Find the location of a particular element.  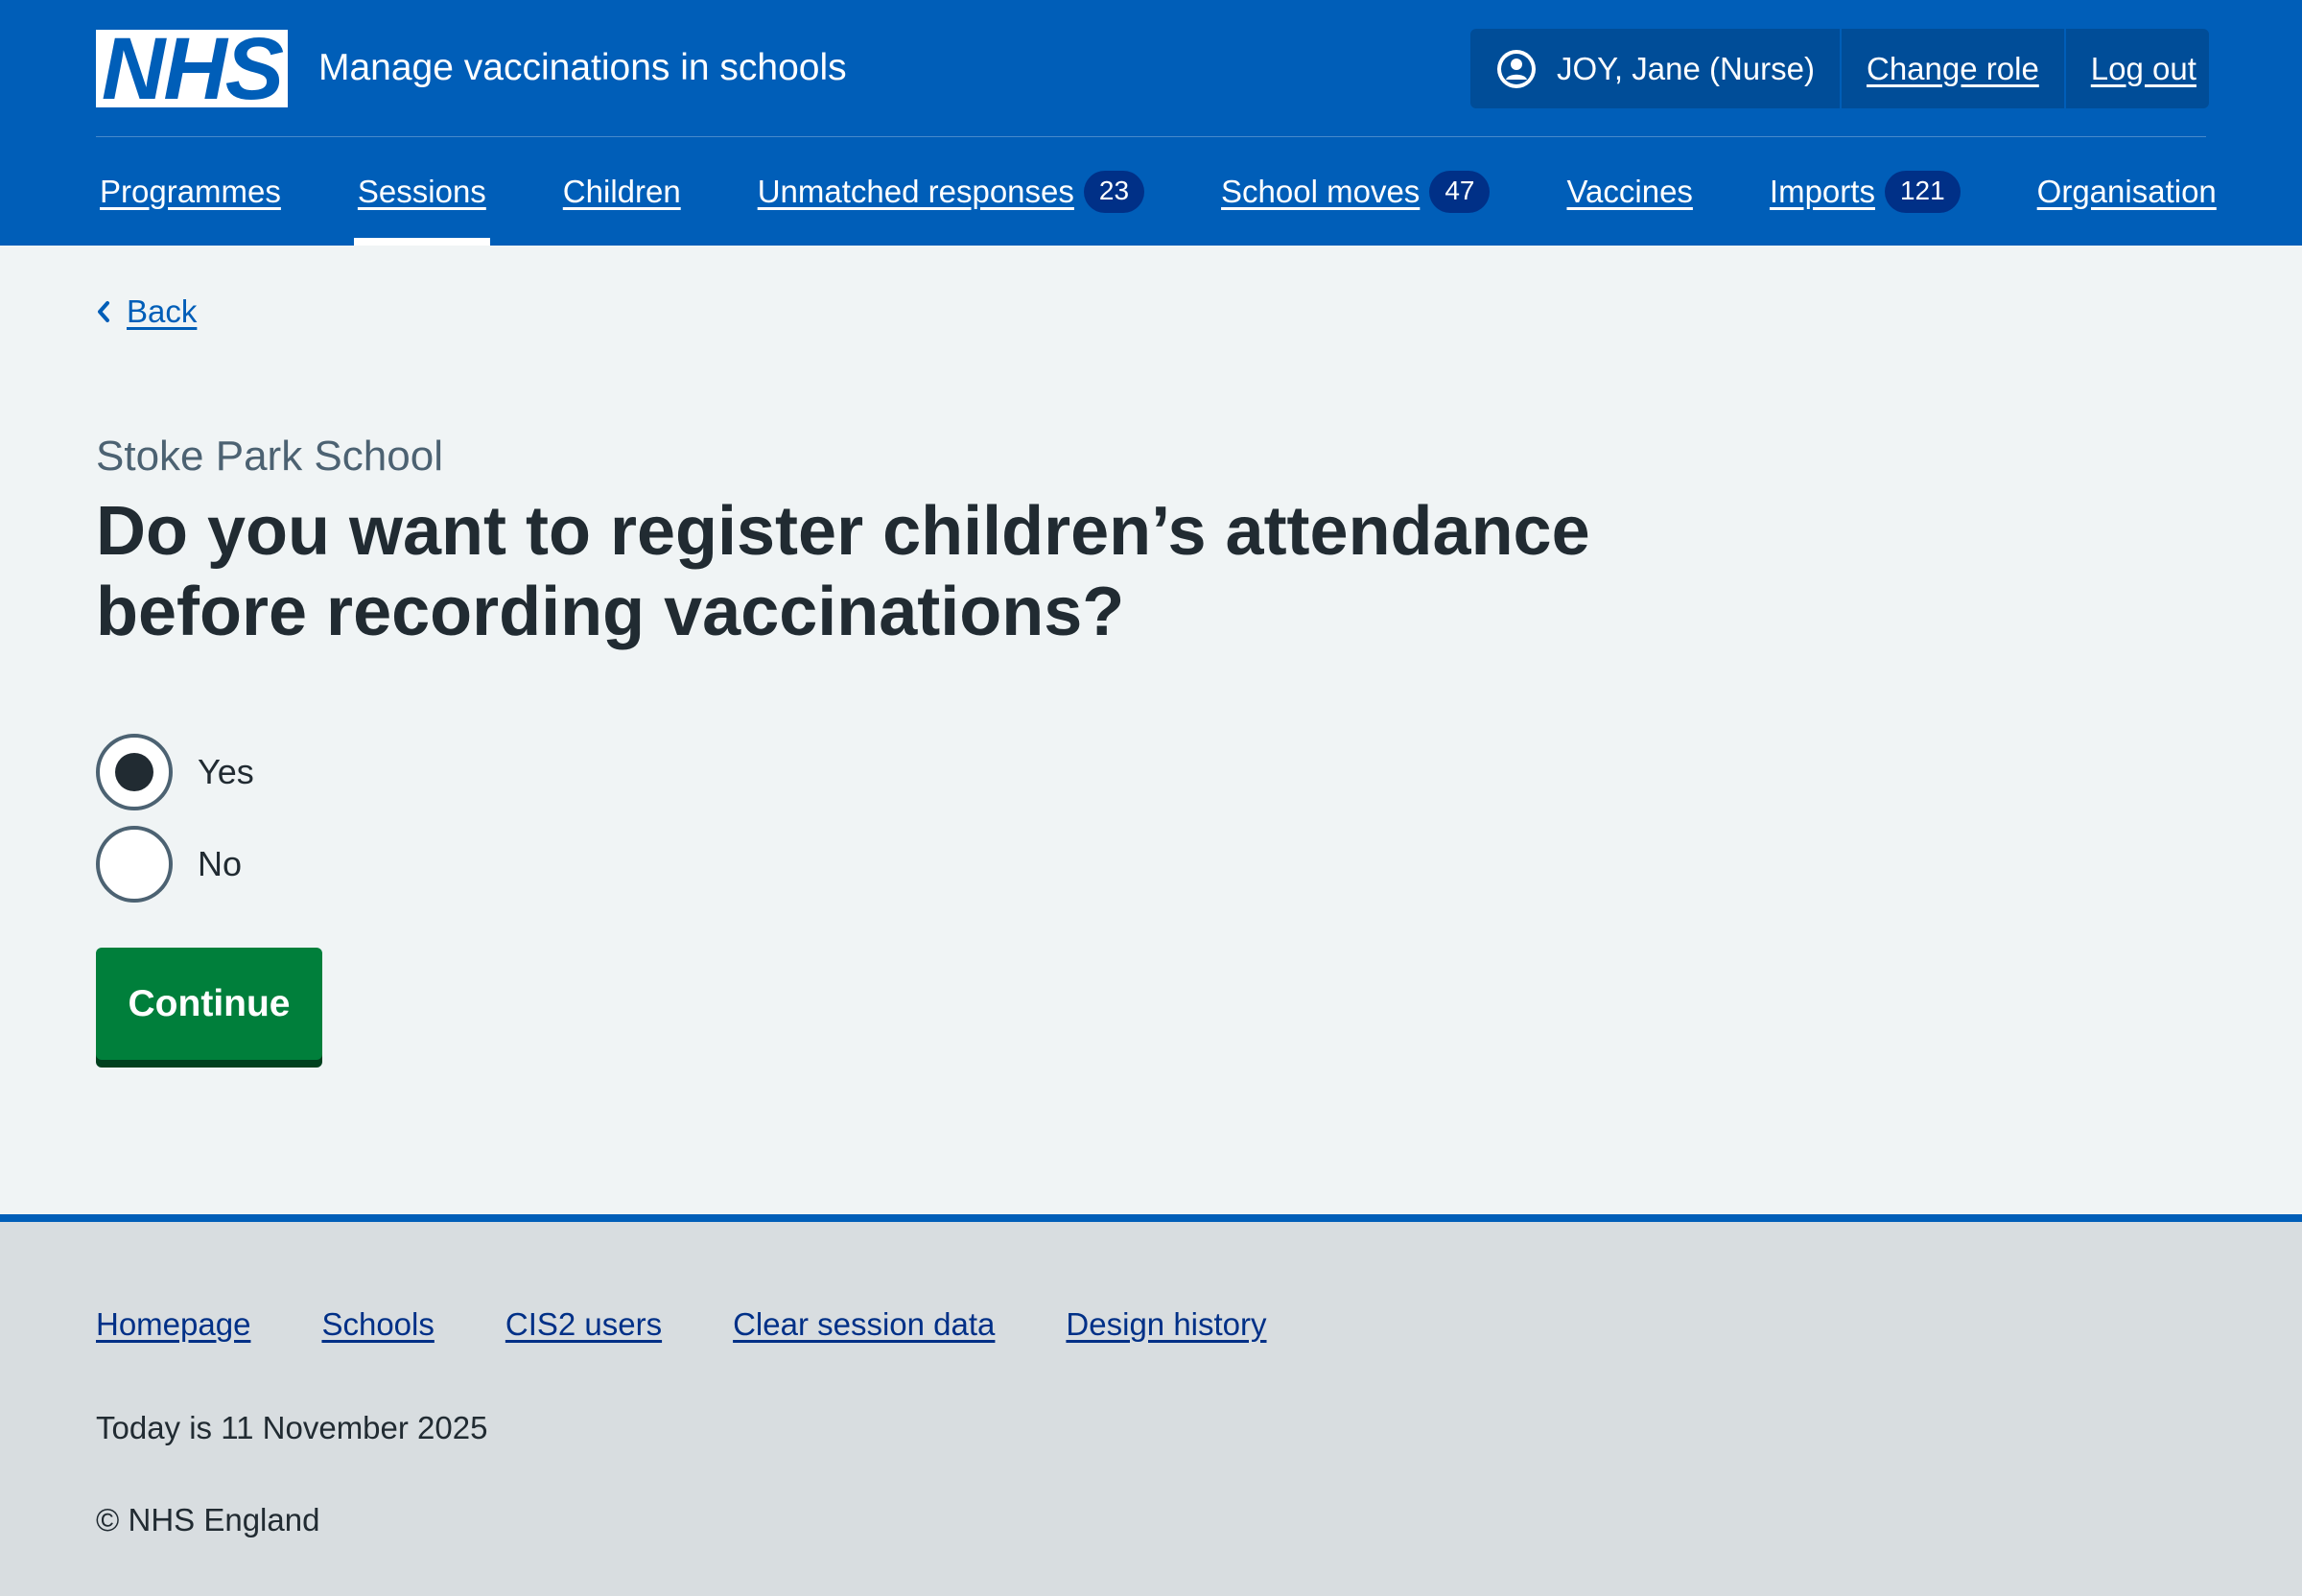

nav-item-label: Imports is located at coordinates (1822, 191).